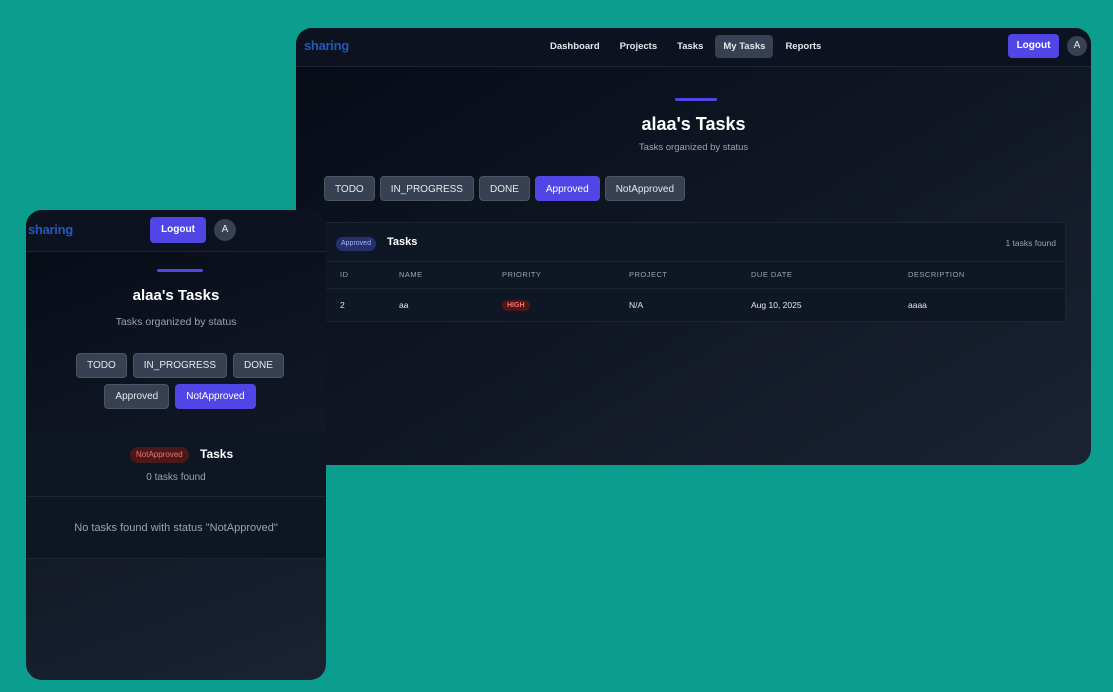  What do you see at coordinates (516, 305) in the screenshot?
I see `priority-badge: HIGH` at bounding box center [516, 305].